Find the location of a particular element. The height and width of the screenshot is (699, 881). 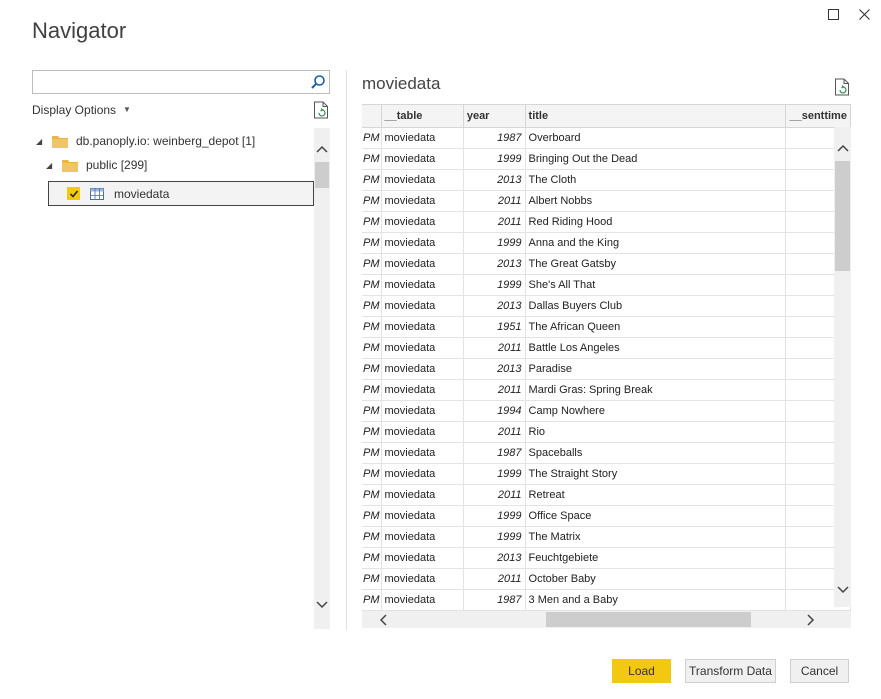

table-cell: Bringing Out the Dead is located at coordinates (656, 159).